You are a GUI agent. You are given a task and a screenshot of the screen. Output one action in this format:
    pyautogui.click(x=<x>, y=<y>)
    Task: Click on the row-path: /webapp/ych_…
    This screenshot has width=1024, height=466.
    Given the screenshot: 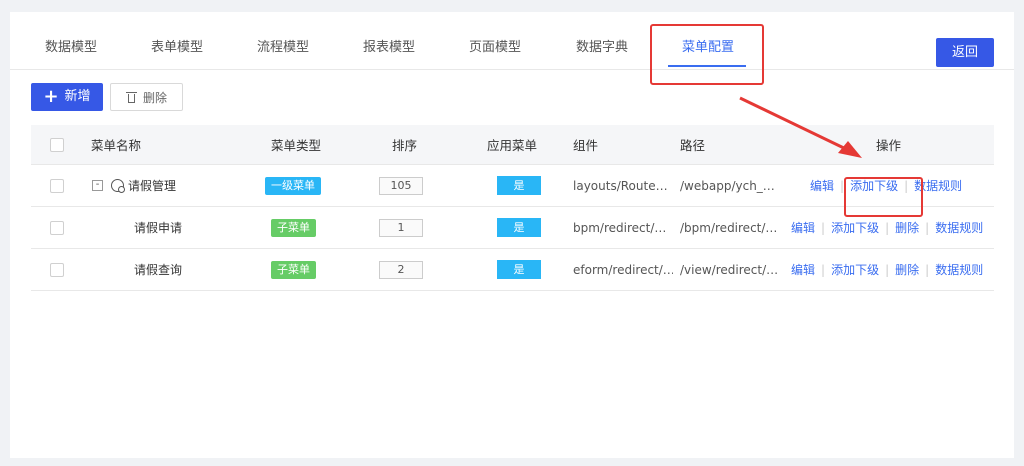 What is the action you would take?
    pyautogui.click(x=727, y=185)
    